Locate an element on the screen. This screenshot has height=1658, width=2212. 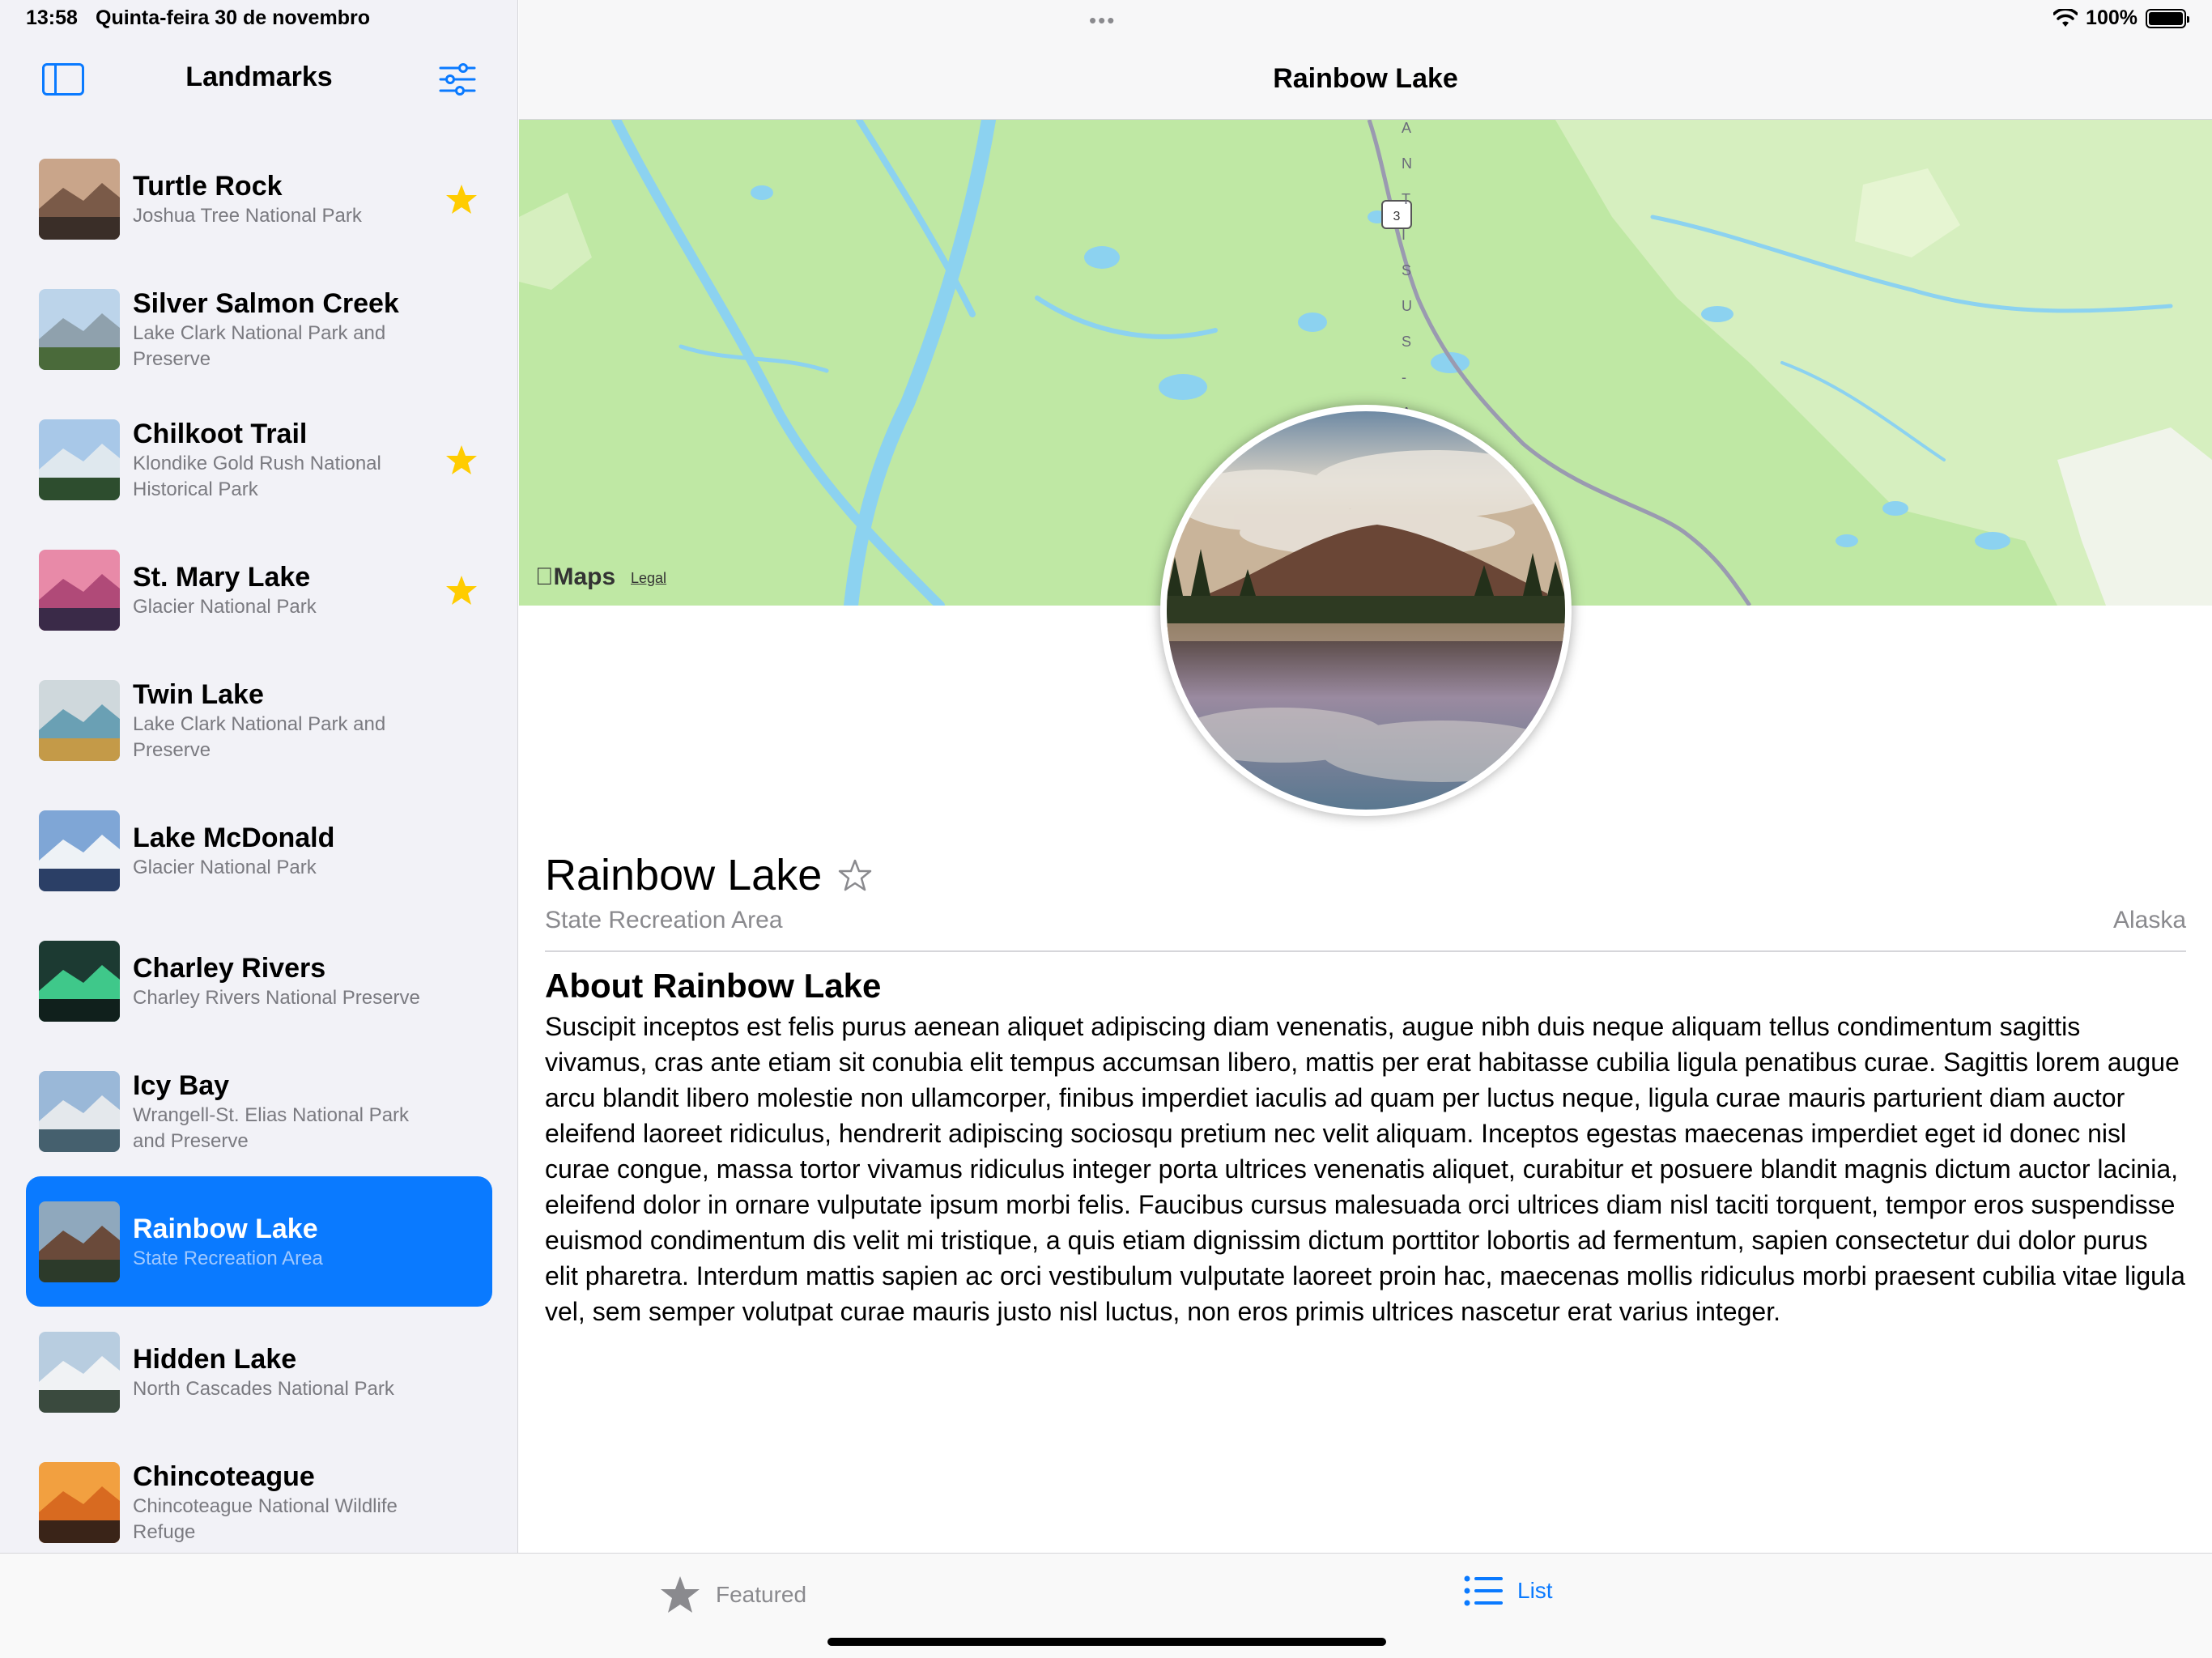
landmark-row-name: Icy Bay is located at coordinates (182, 1085).